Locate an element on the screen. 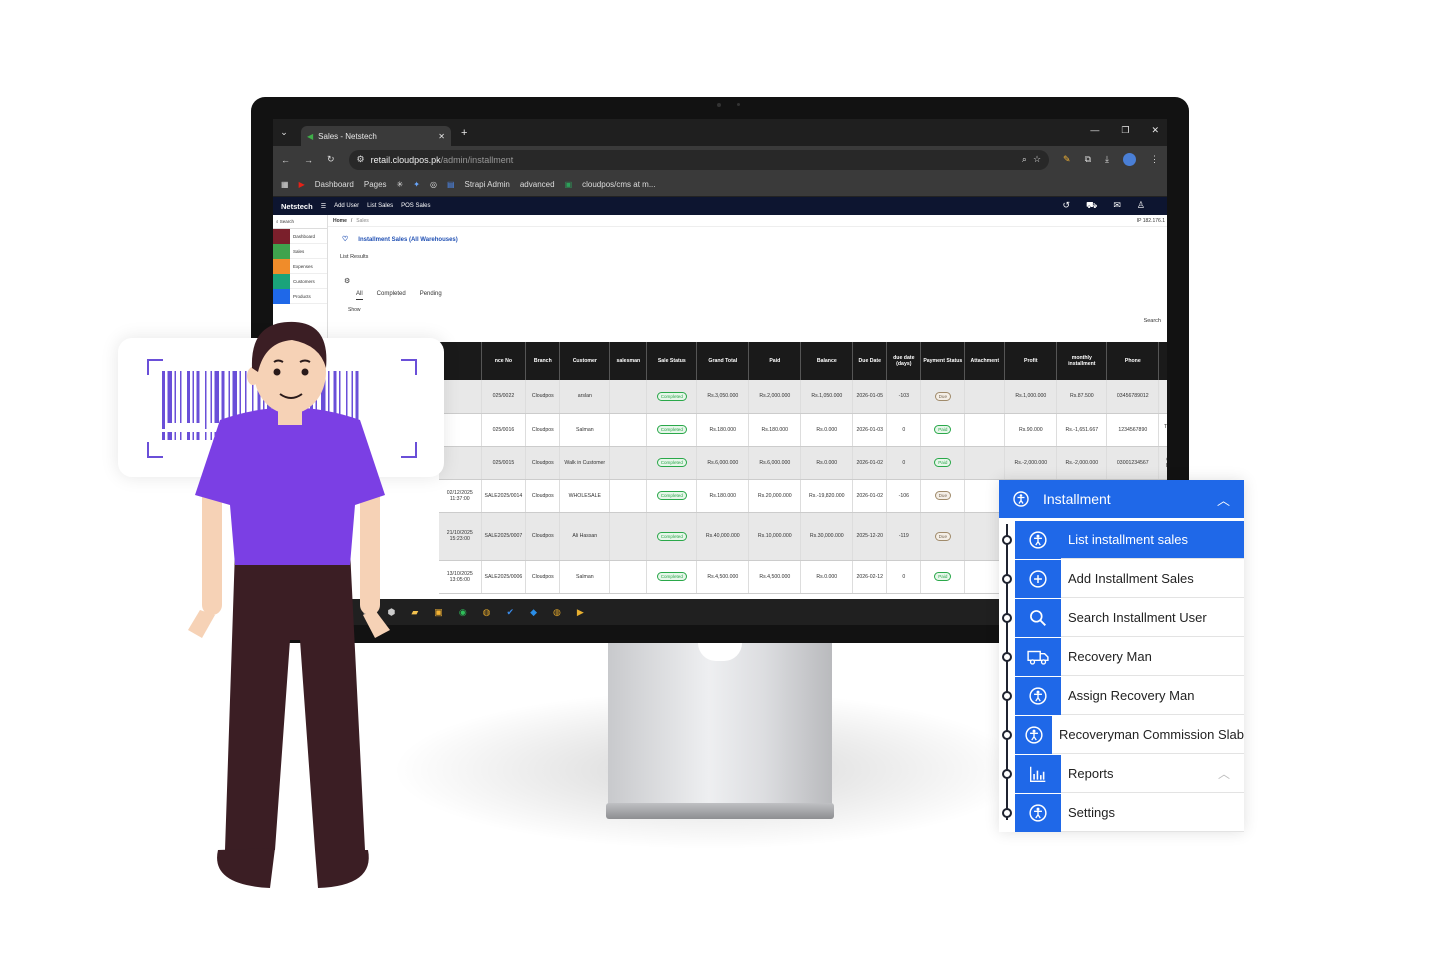 The image size is (1440, 960). close-window-icon: ✕ is located at coordinates (1155, 130).